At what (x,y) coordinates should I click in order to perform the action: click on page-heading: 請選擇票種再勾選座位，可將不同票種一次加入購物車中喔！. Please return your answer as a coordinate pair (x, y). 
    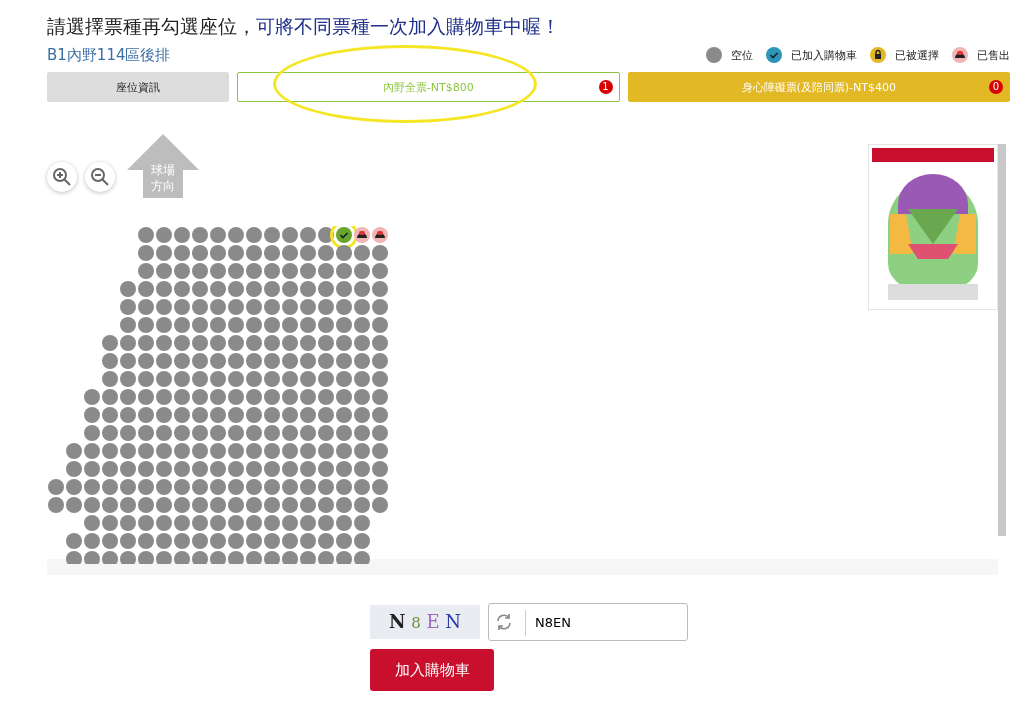
    Looking at the image, I should click on (304, 26).